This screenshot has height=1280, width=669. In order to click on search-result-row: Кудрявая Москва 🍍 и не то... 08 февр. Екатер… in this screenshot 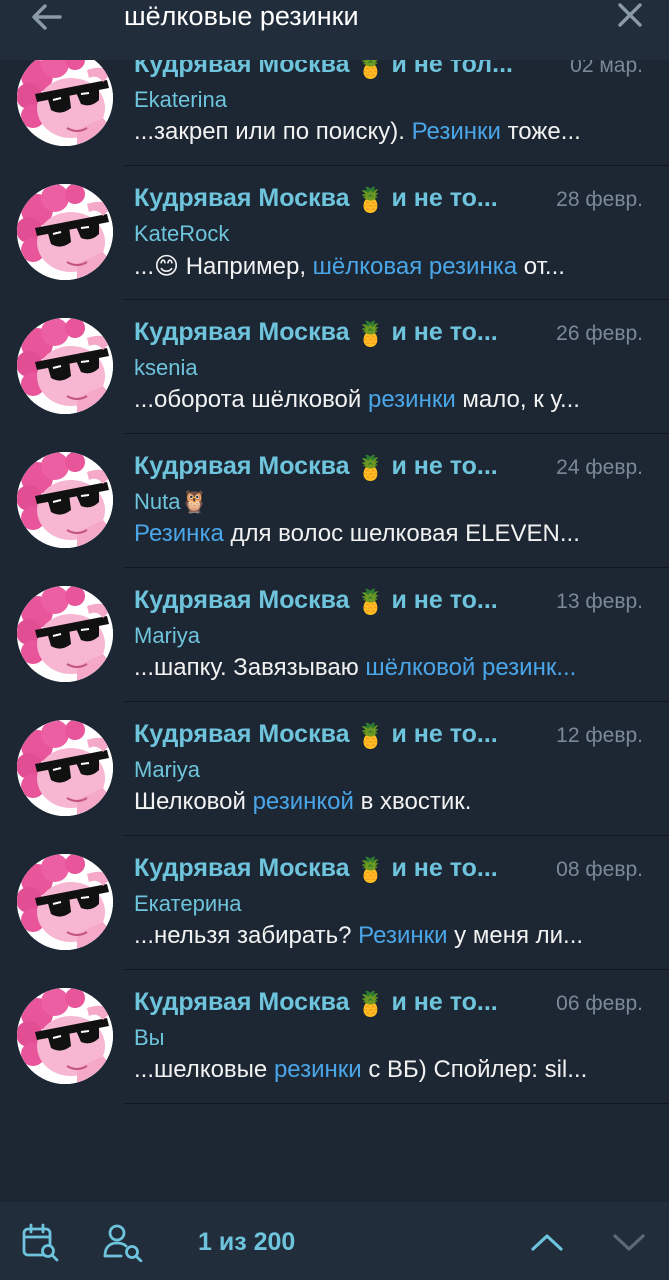, I will do `click(334, 903)`.